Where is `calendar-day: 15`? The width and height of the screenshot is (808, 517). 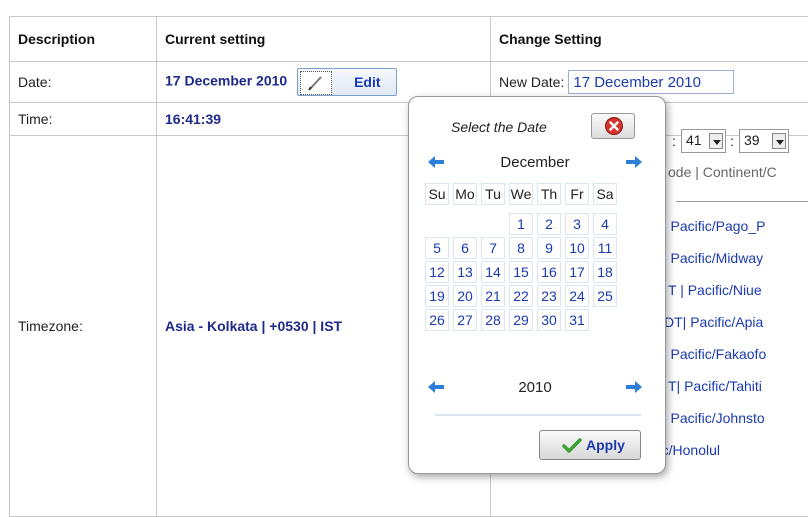 calendar-day: 15 is located at coordinates (521, 272).